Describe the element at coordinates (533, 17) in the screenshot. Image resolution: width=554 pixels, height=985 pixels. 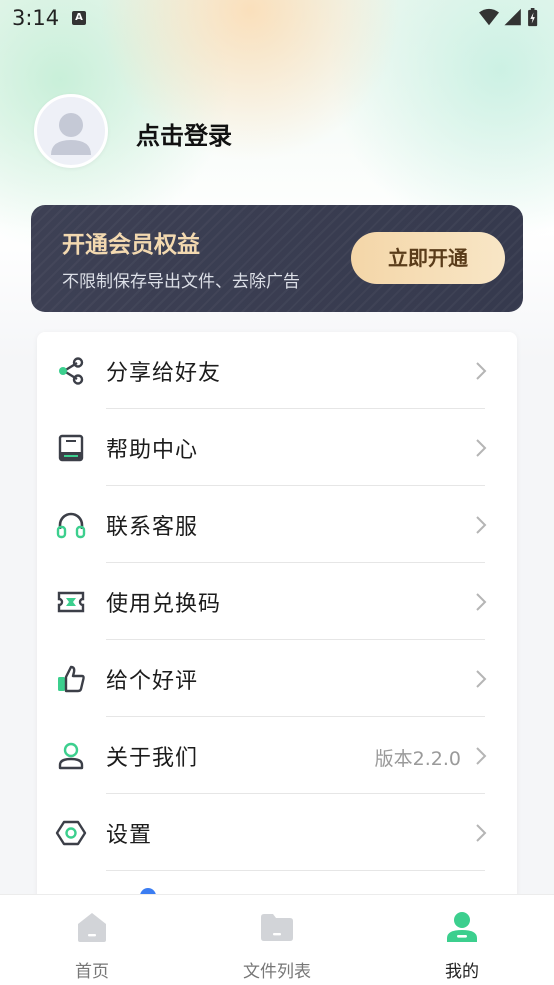
I see `battery-icon` at that location.